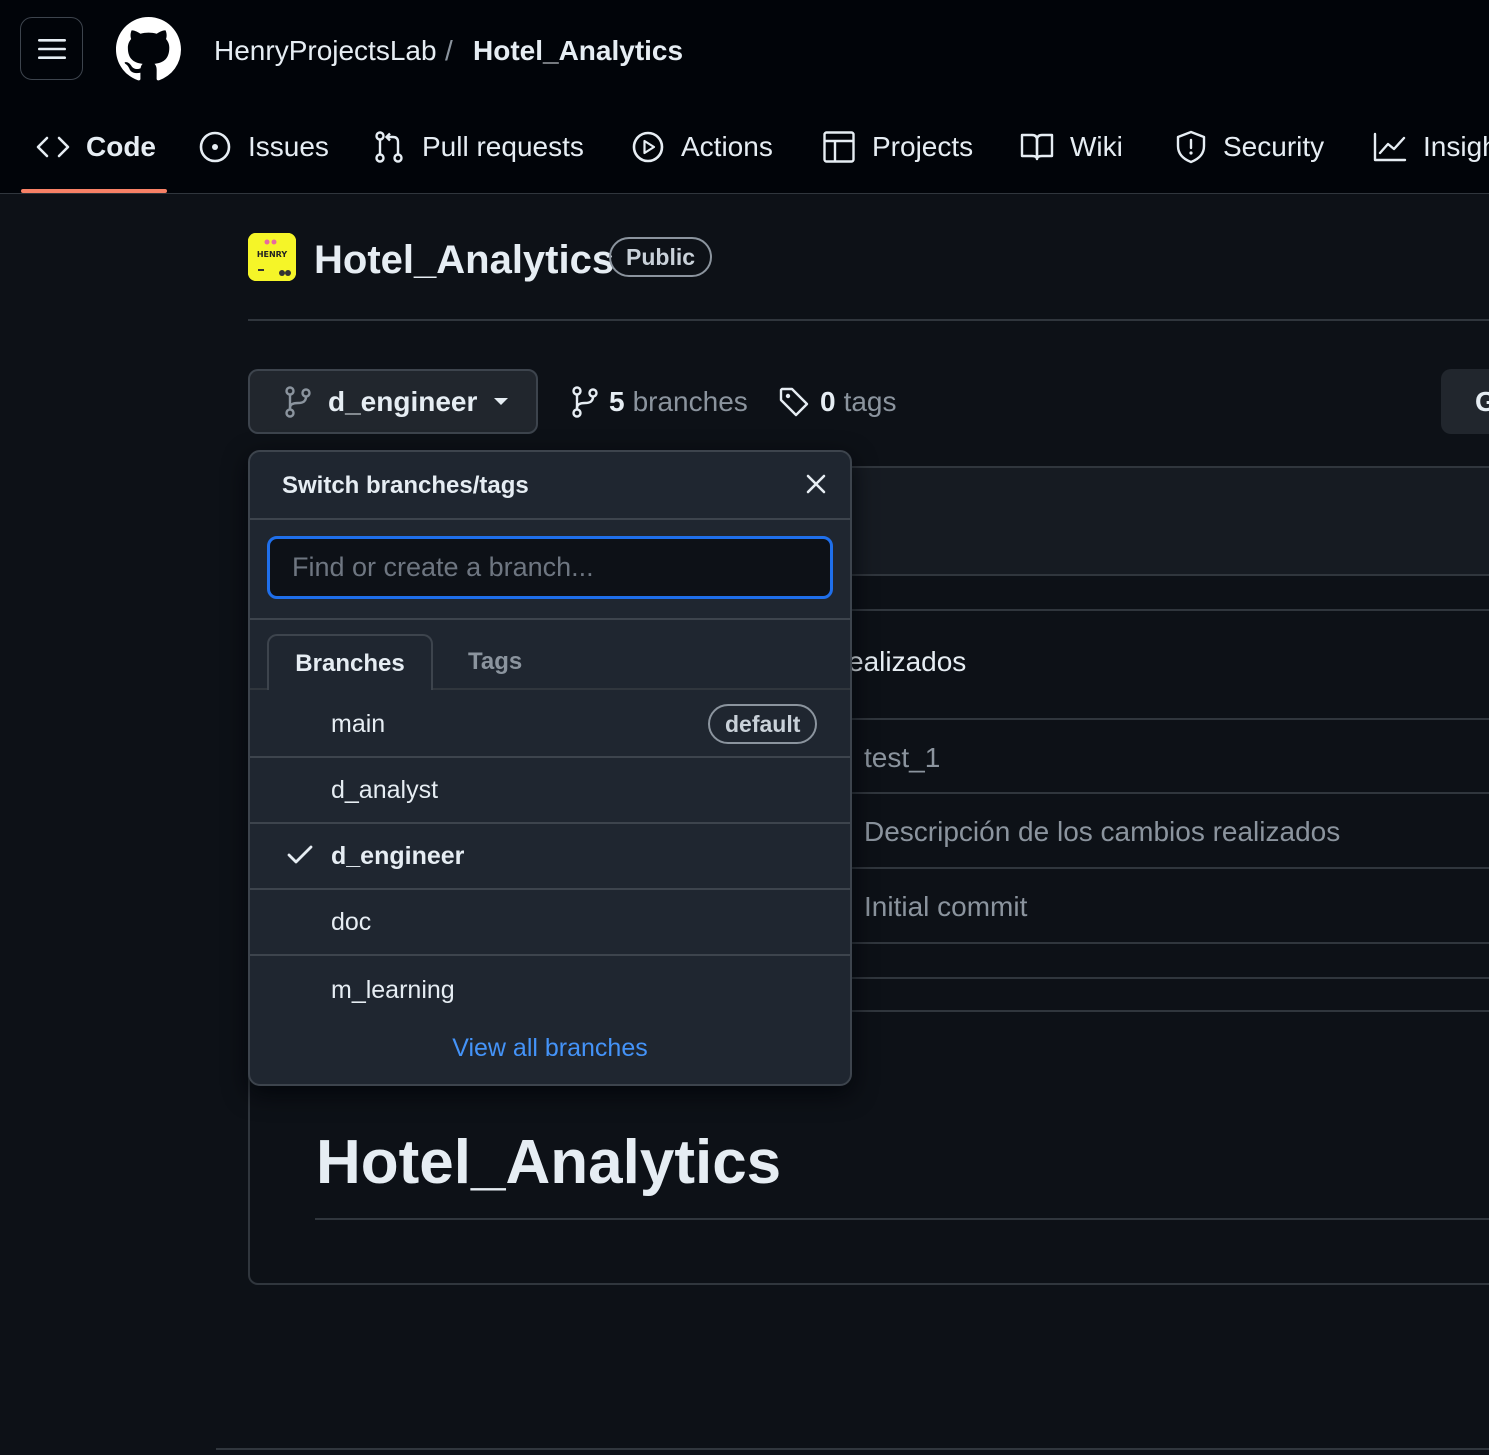 This screenshot has height=1455, width=1489. Describe the element at coordinates (121, 146) in the screenshot. I see `tab-code-label: Code` at that location.